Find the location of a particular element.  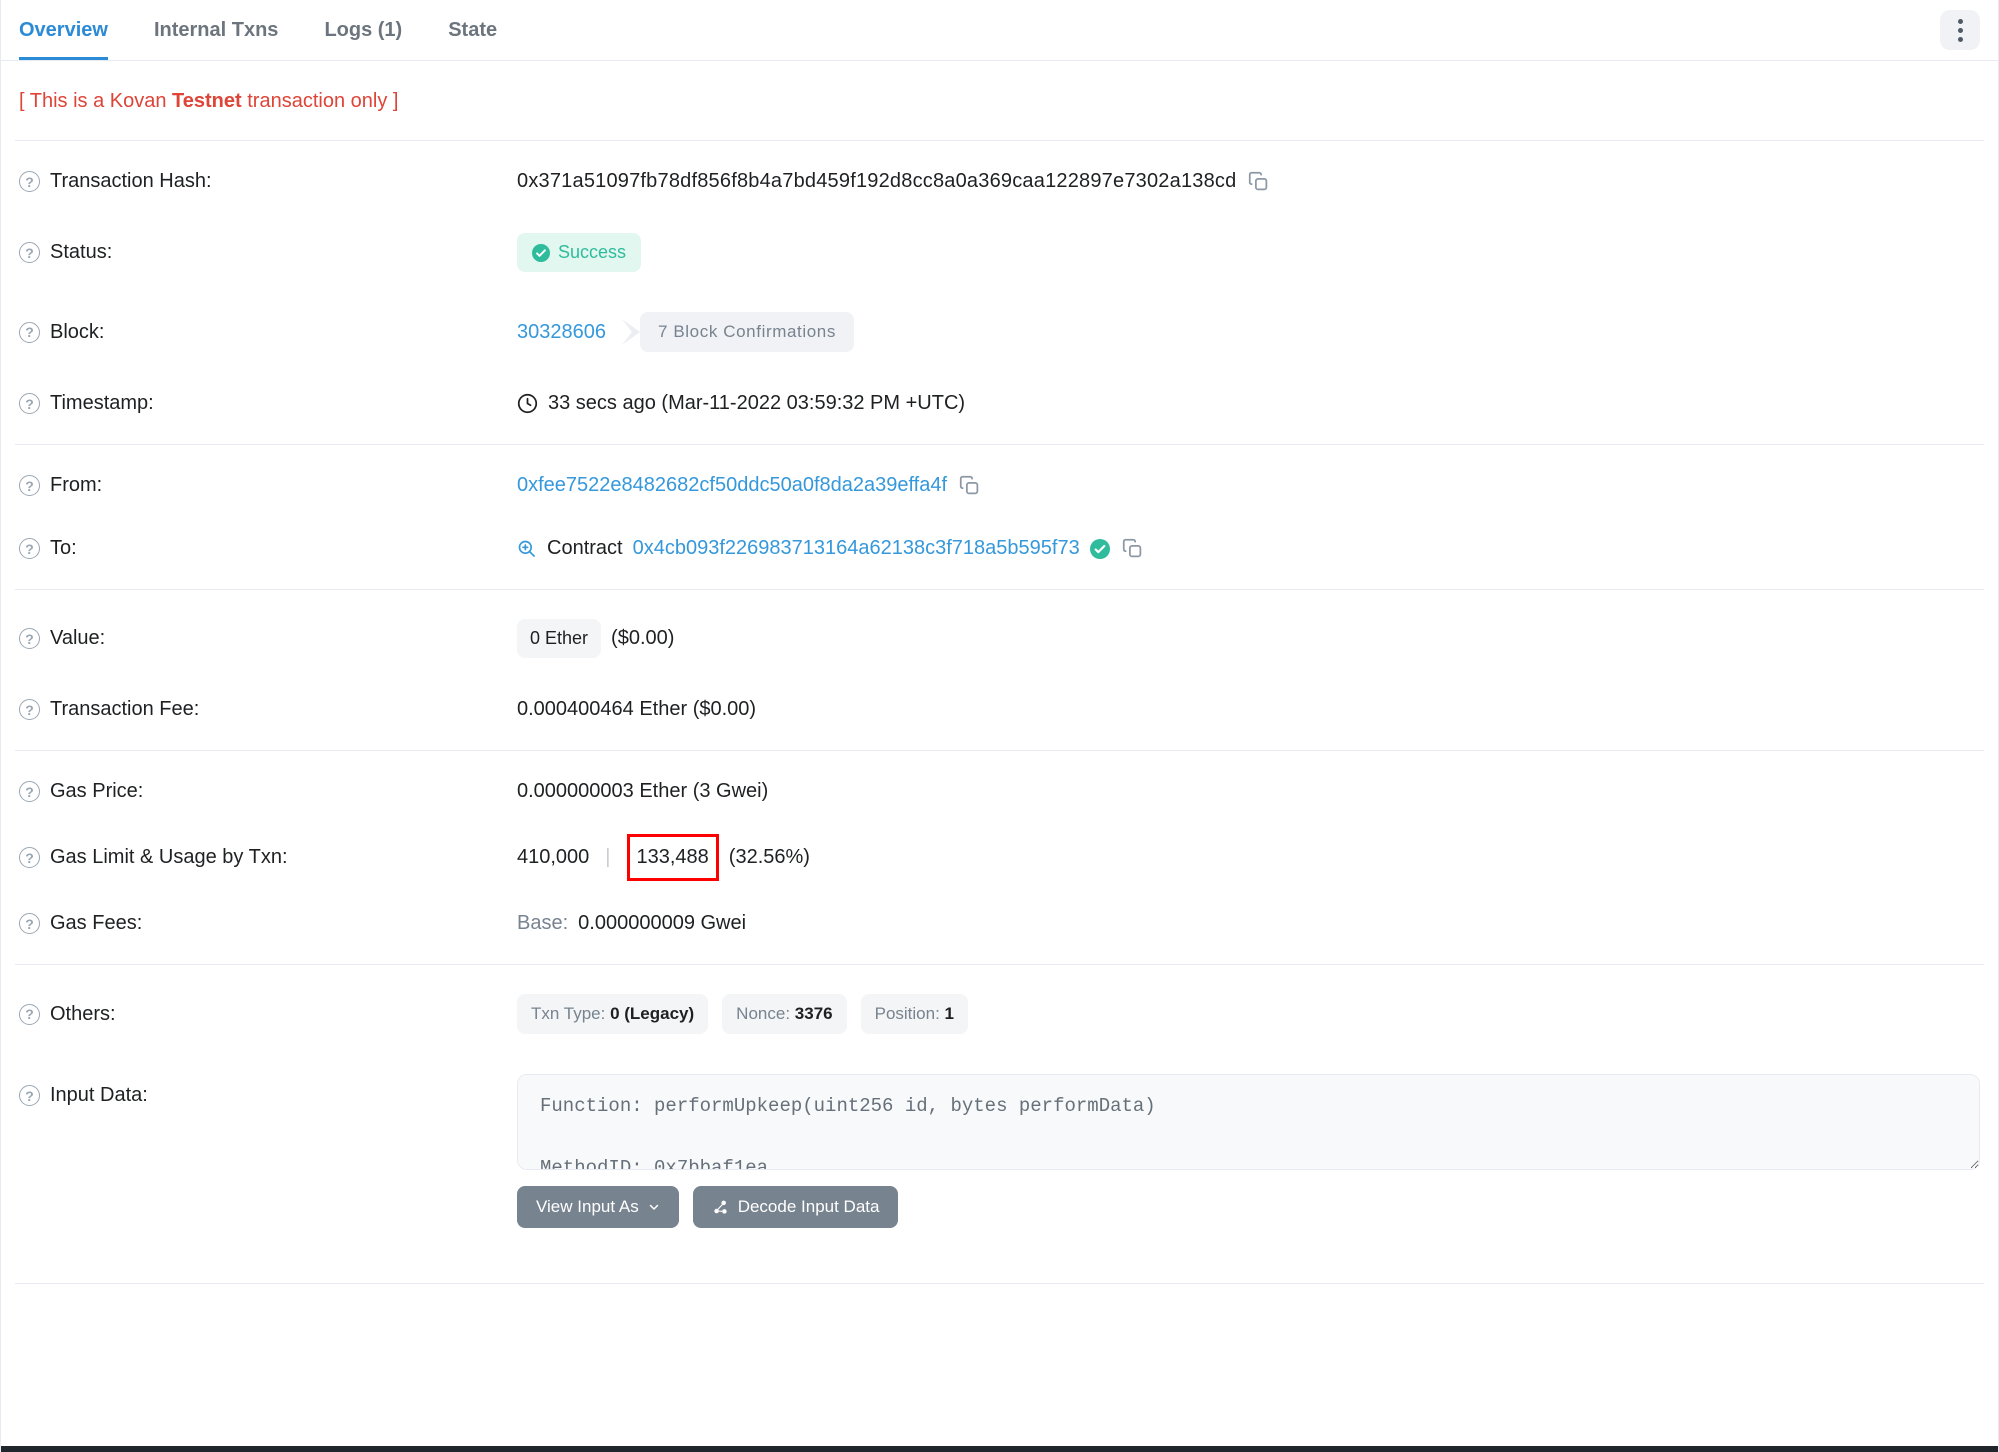

copy-to-button is located at coordinates (1132, 548).